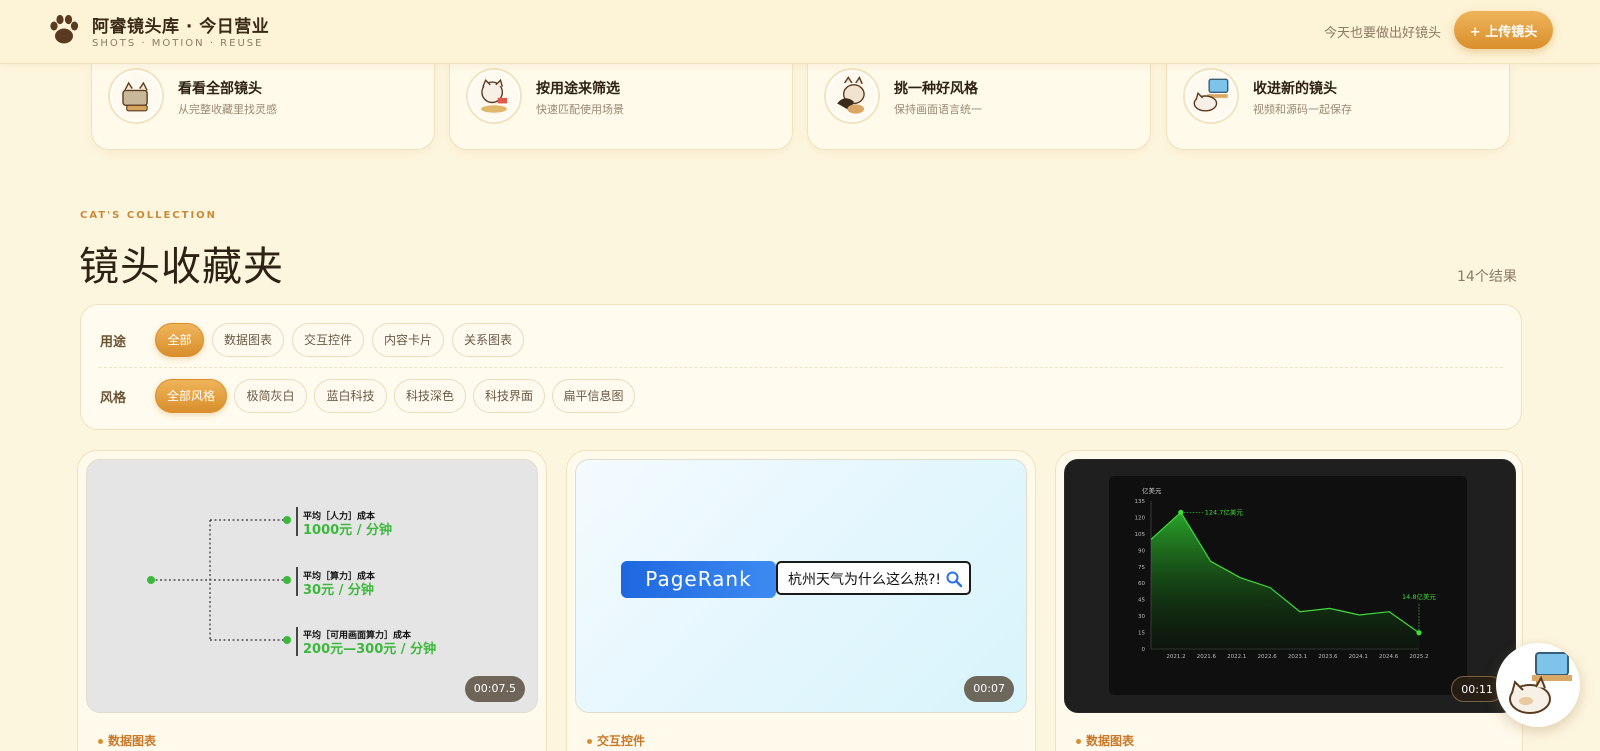 The height and width of the screenshot is (751, 1600). I want to click on quick-card-title: 挑一种好风格, so click(936, 89).